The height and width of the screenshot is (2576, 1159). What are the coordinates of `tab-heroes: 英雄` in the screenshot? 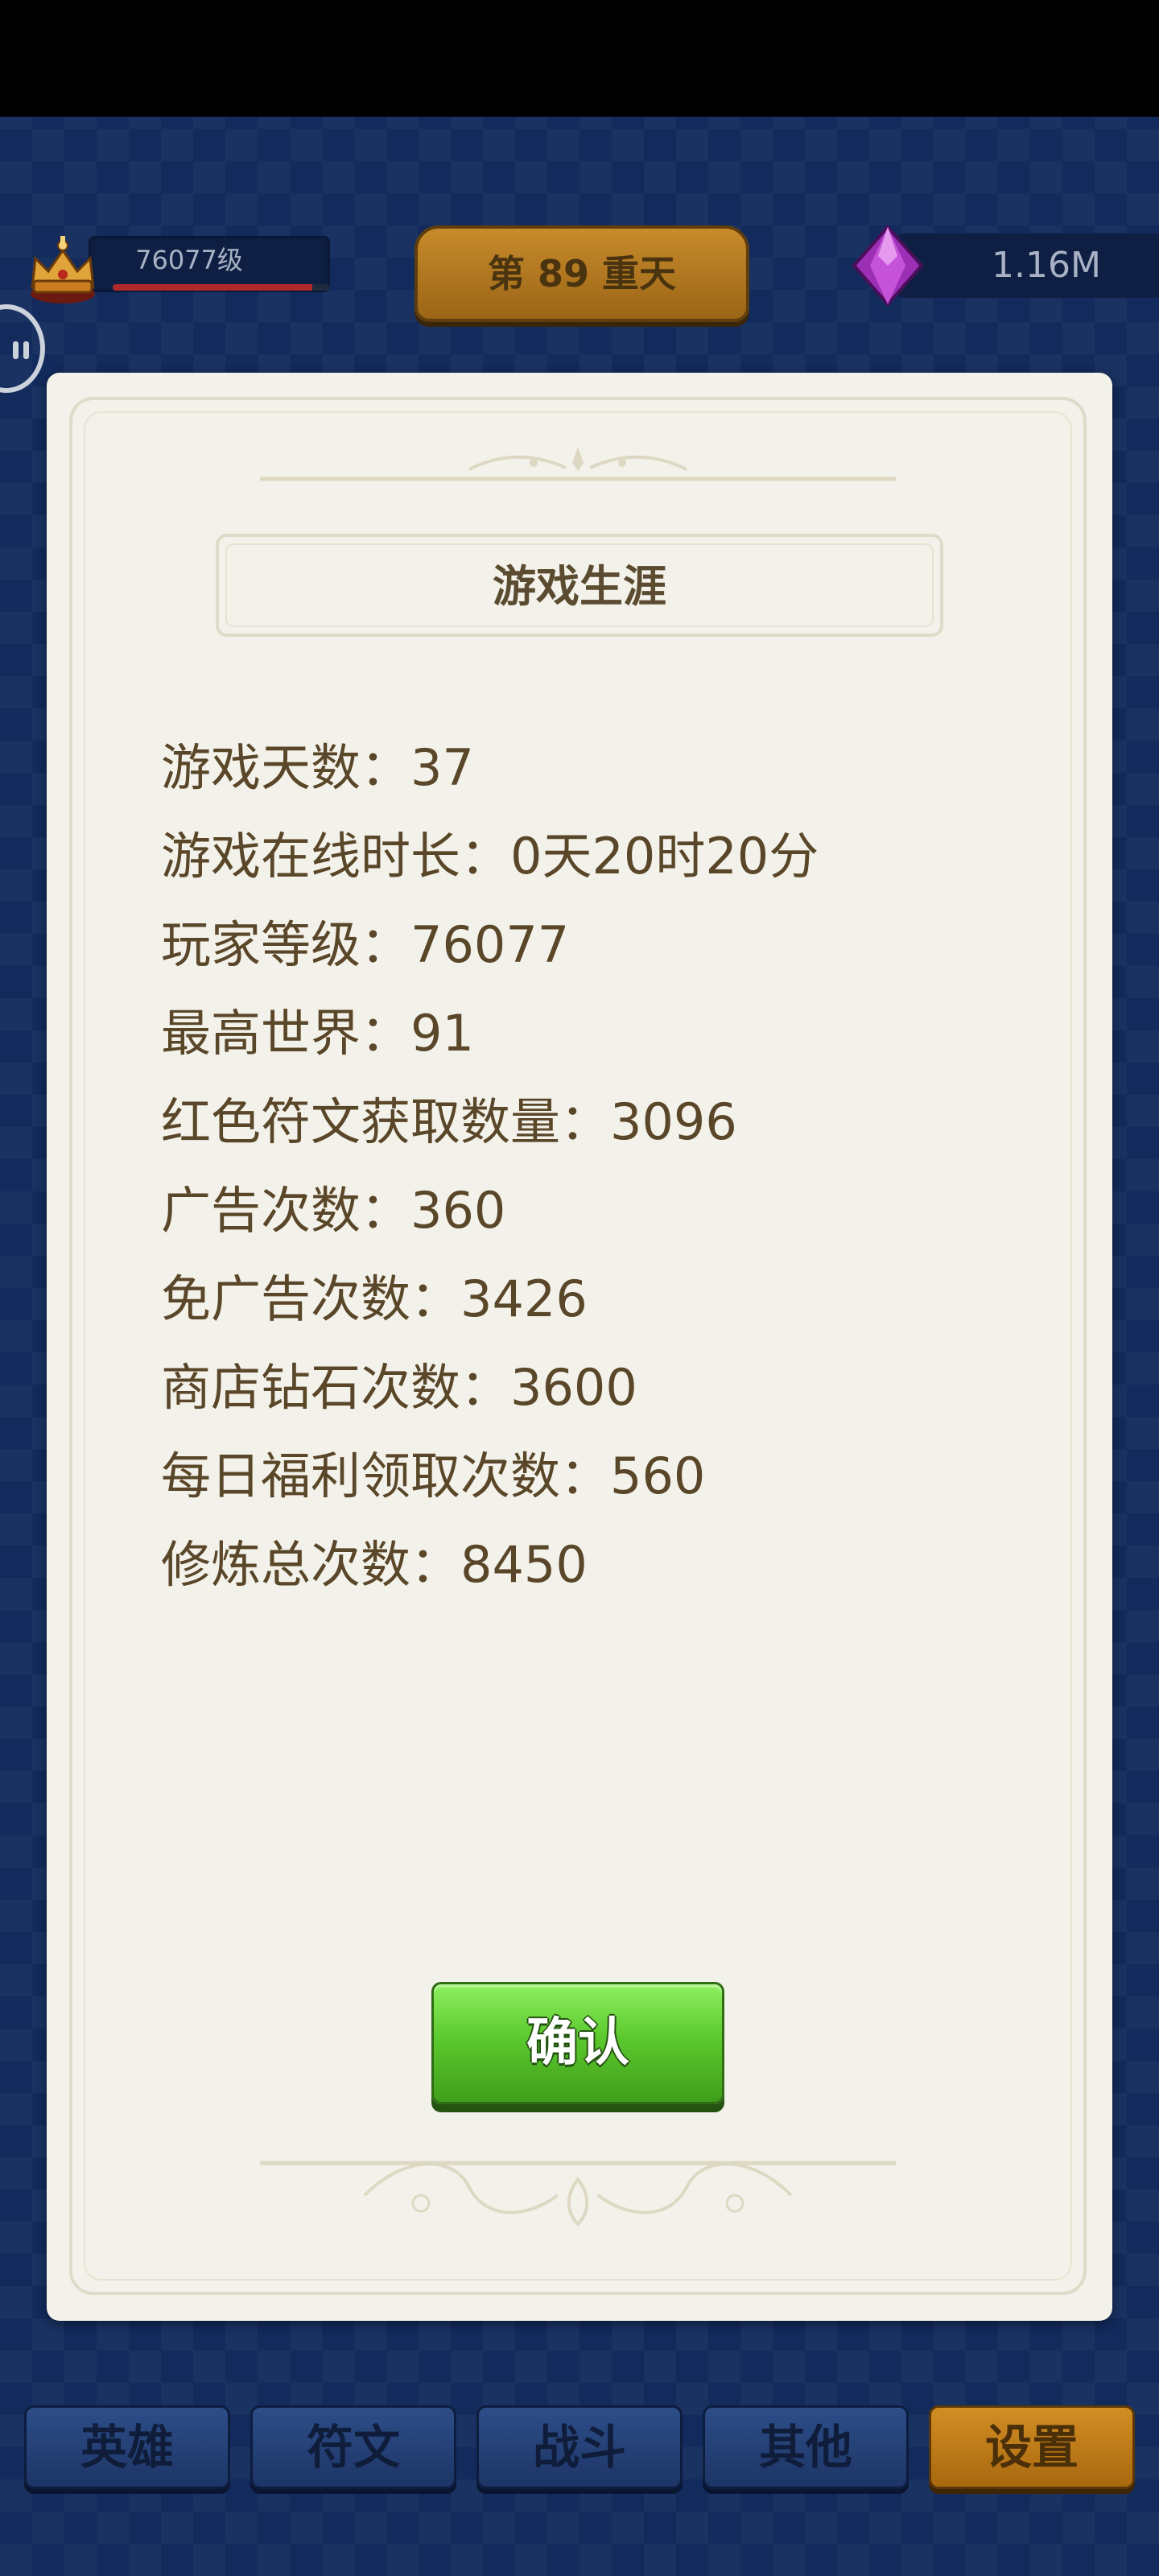 It's located at (127, 2447).